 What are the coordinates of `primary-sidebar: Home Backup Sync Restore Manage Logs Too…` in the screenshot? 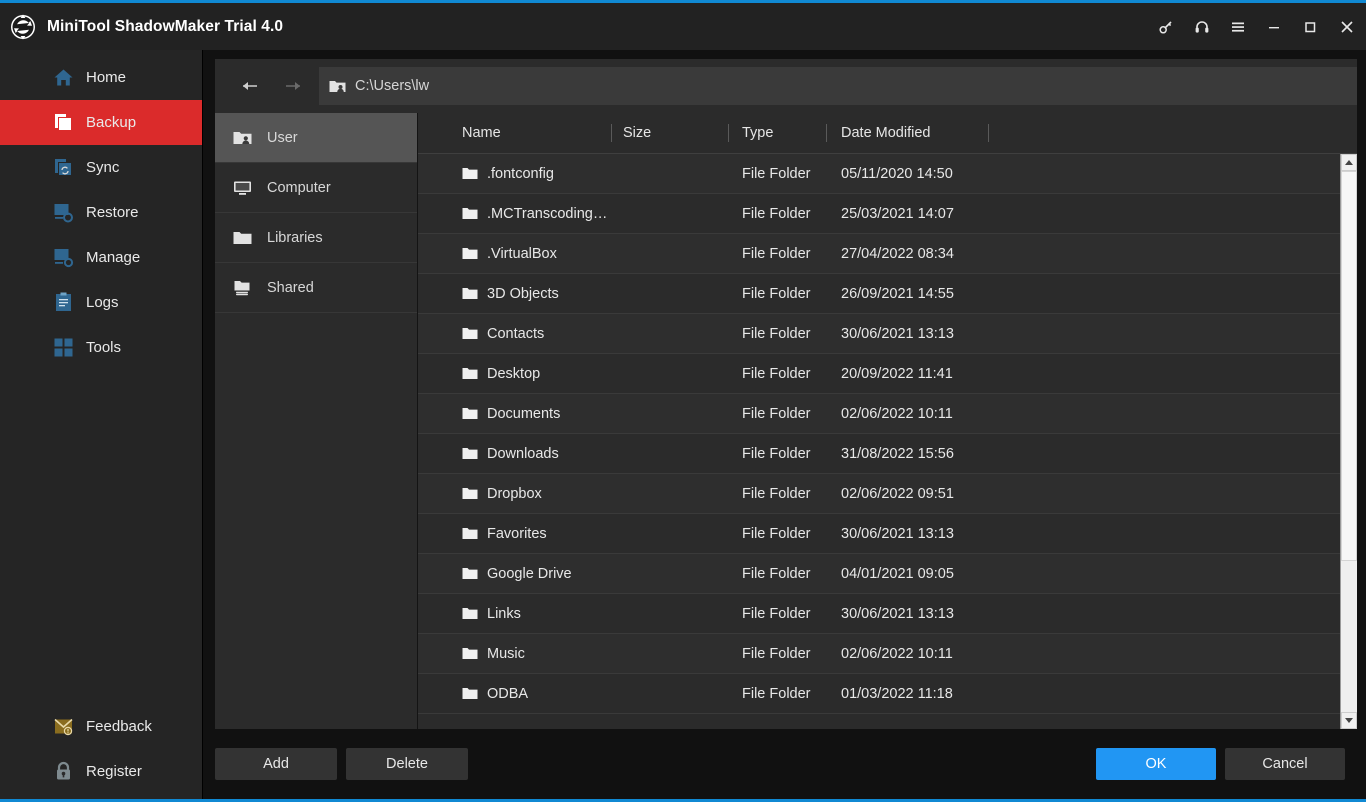 It's located at (101, 424).